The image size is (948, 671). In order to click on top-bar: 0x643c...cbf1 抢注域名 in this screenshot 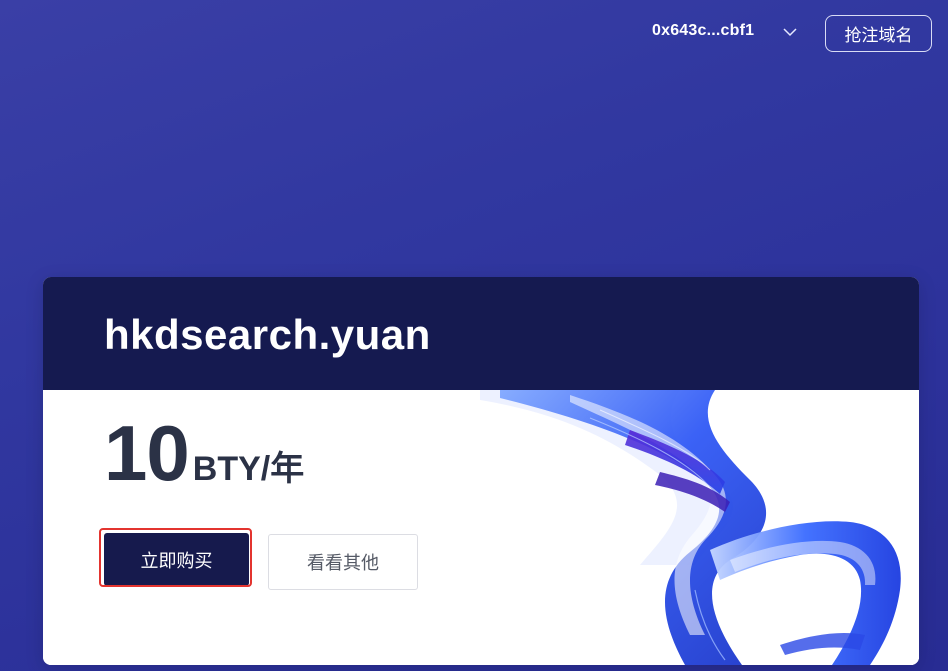, I will do `click(474, 35)`.